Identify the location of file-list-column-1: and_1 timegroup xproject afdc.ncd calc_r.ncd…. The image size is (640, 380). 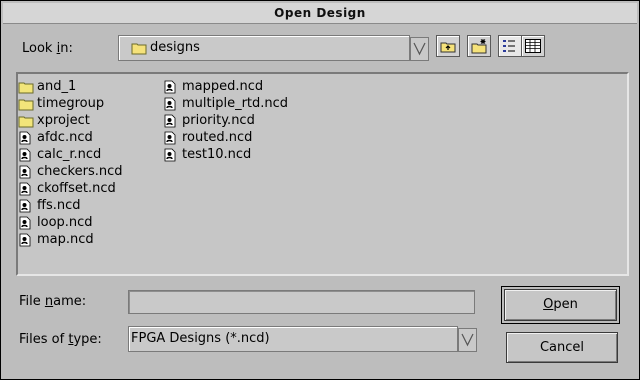
(70, 163).